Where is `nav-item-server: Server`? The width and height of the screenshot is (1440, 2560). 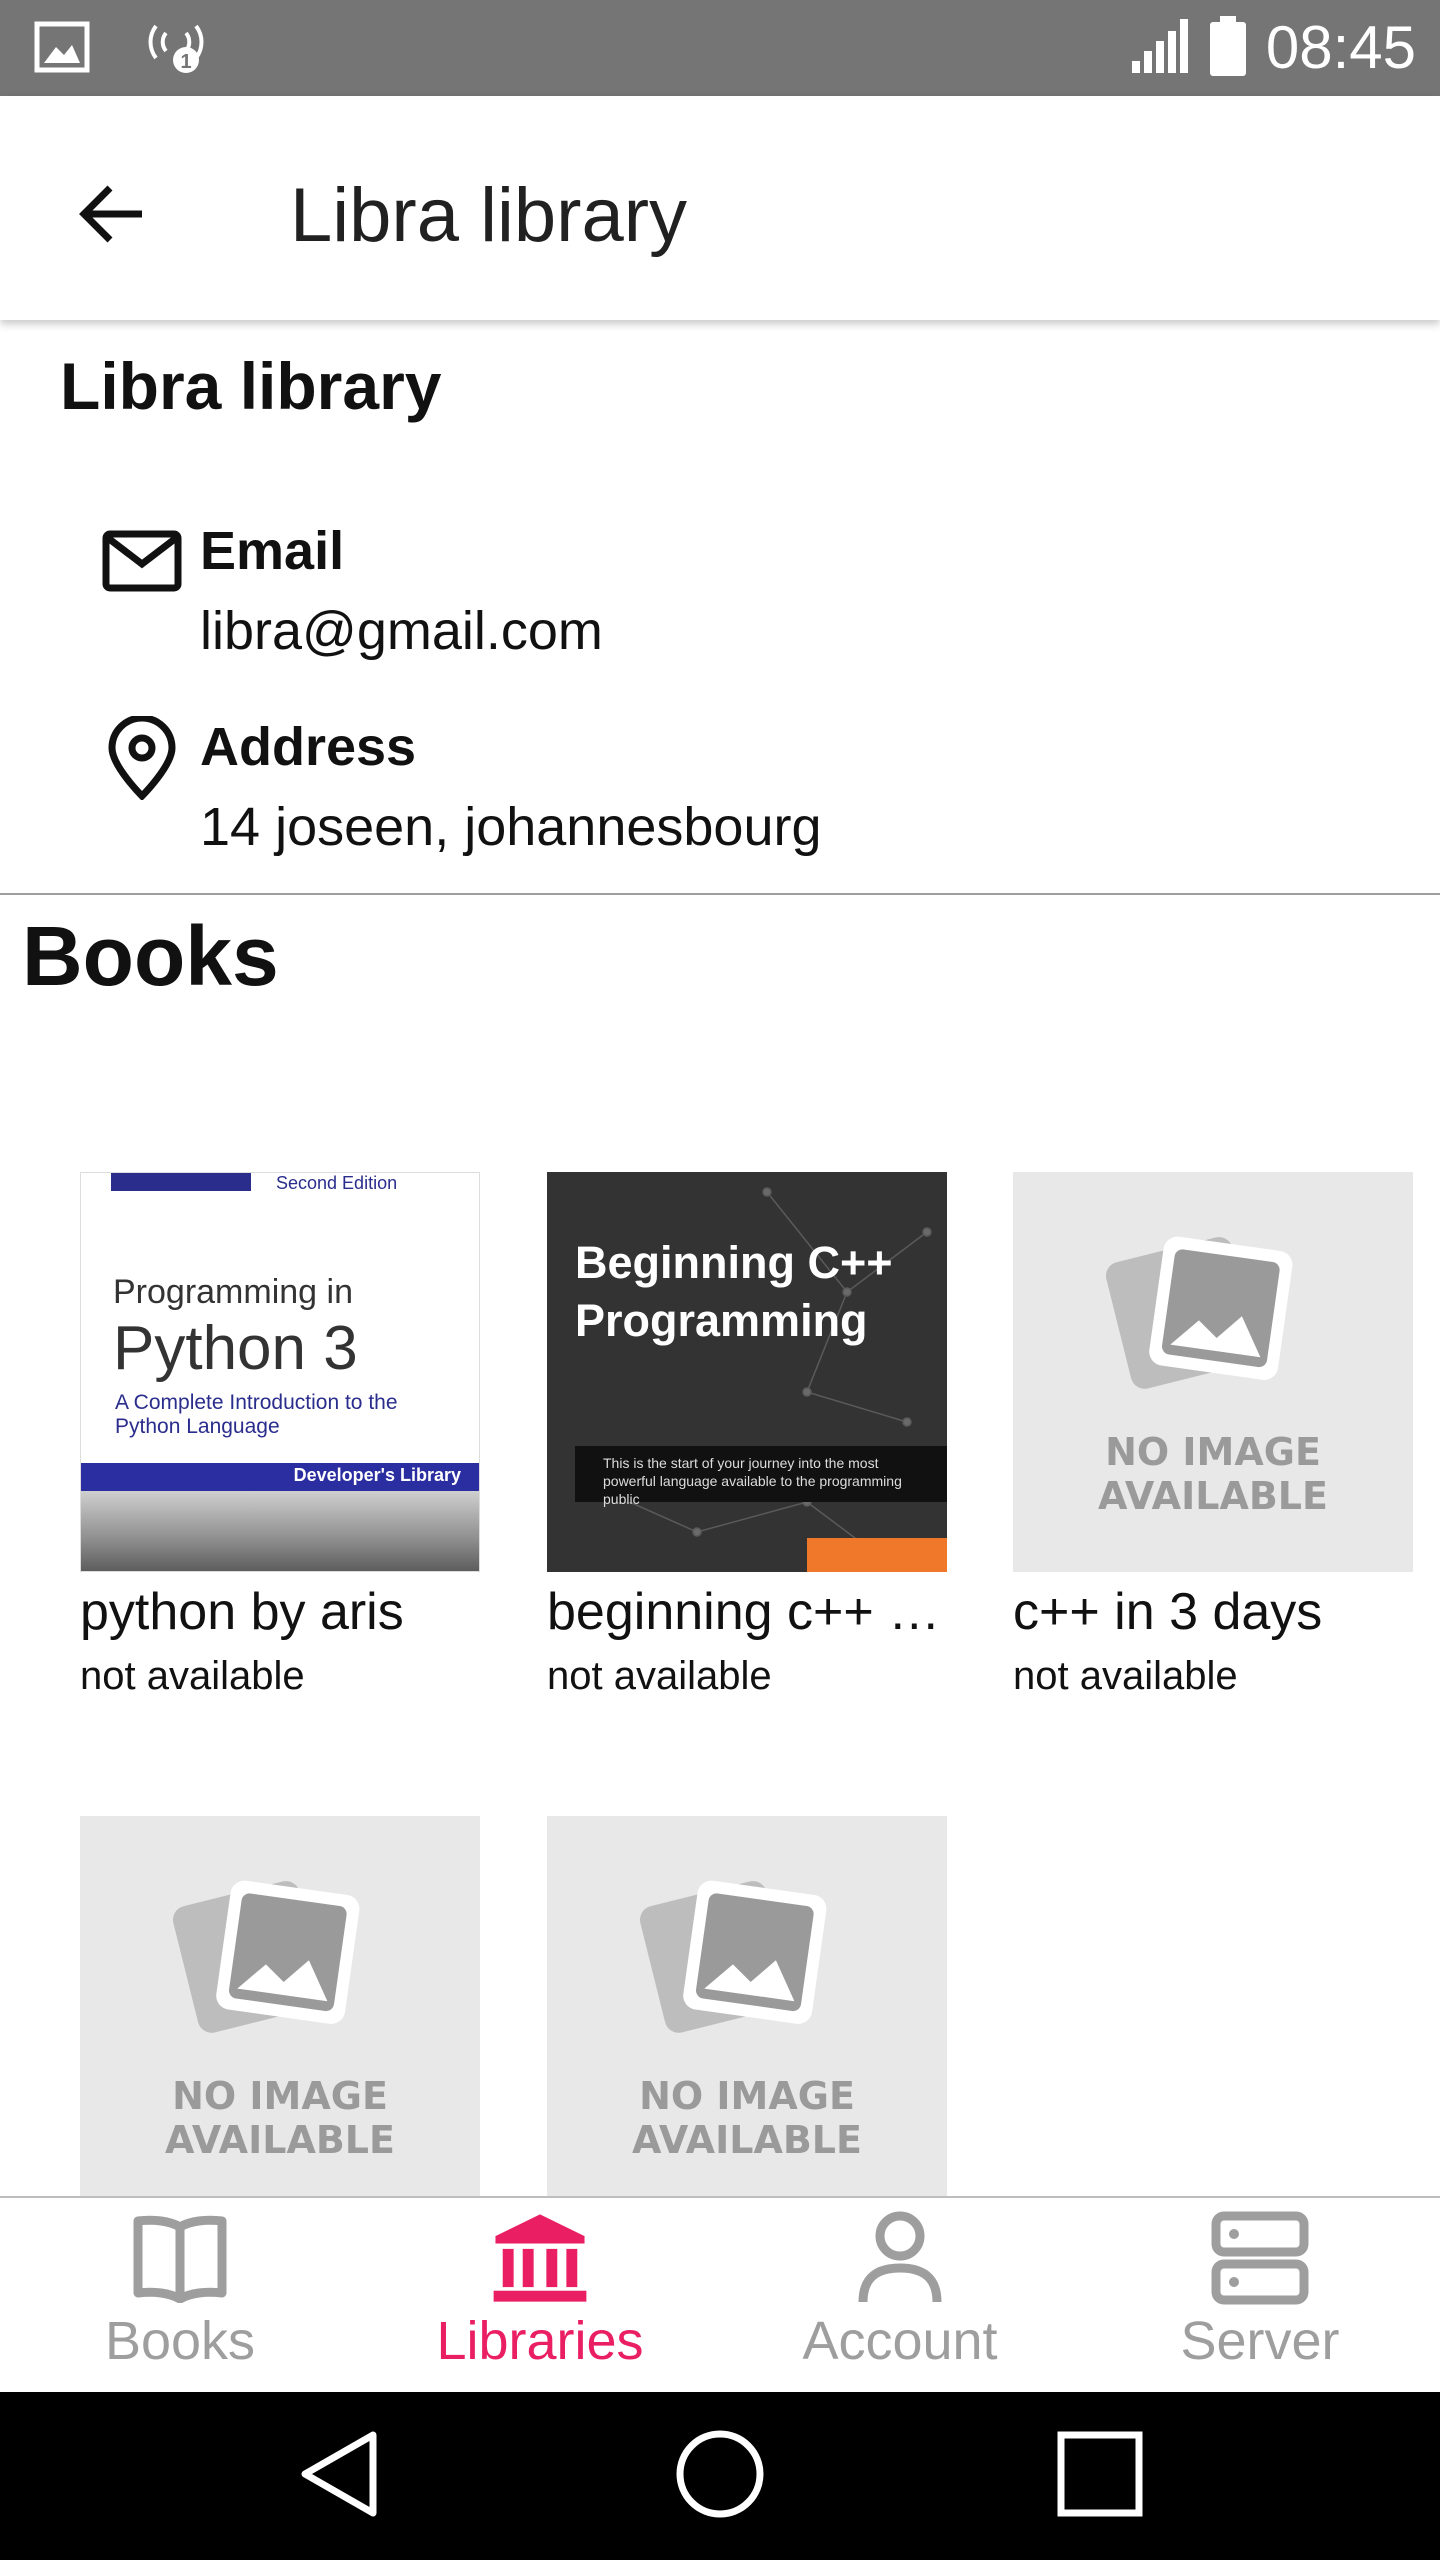 nav-item-server: Server is located at coordinates (1260, 2296).